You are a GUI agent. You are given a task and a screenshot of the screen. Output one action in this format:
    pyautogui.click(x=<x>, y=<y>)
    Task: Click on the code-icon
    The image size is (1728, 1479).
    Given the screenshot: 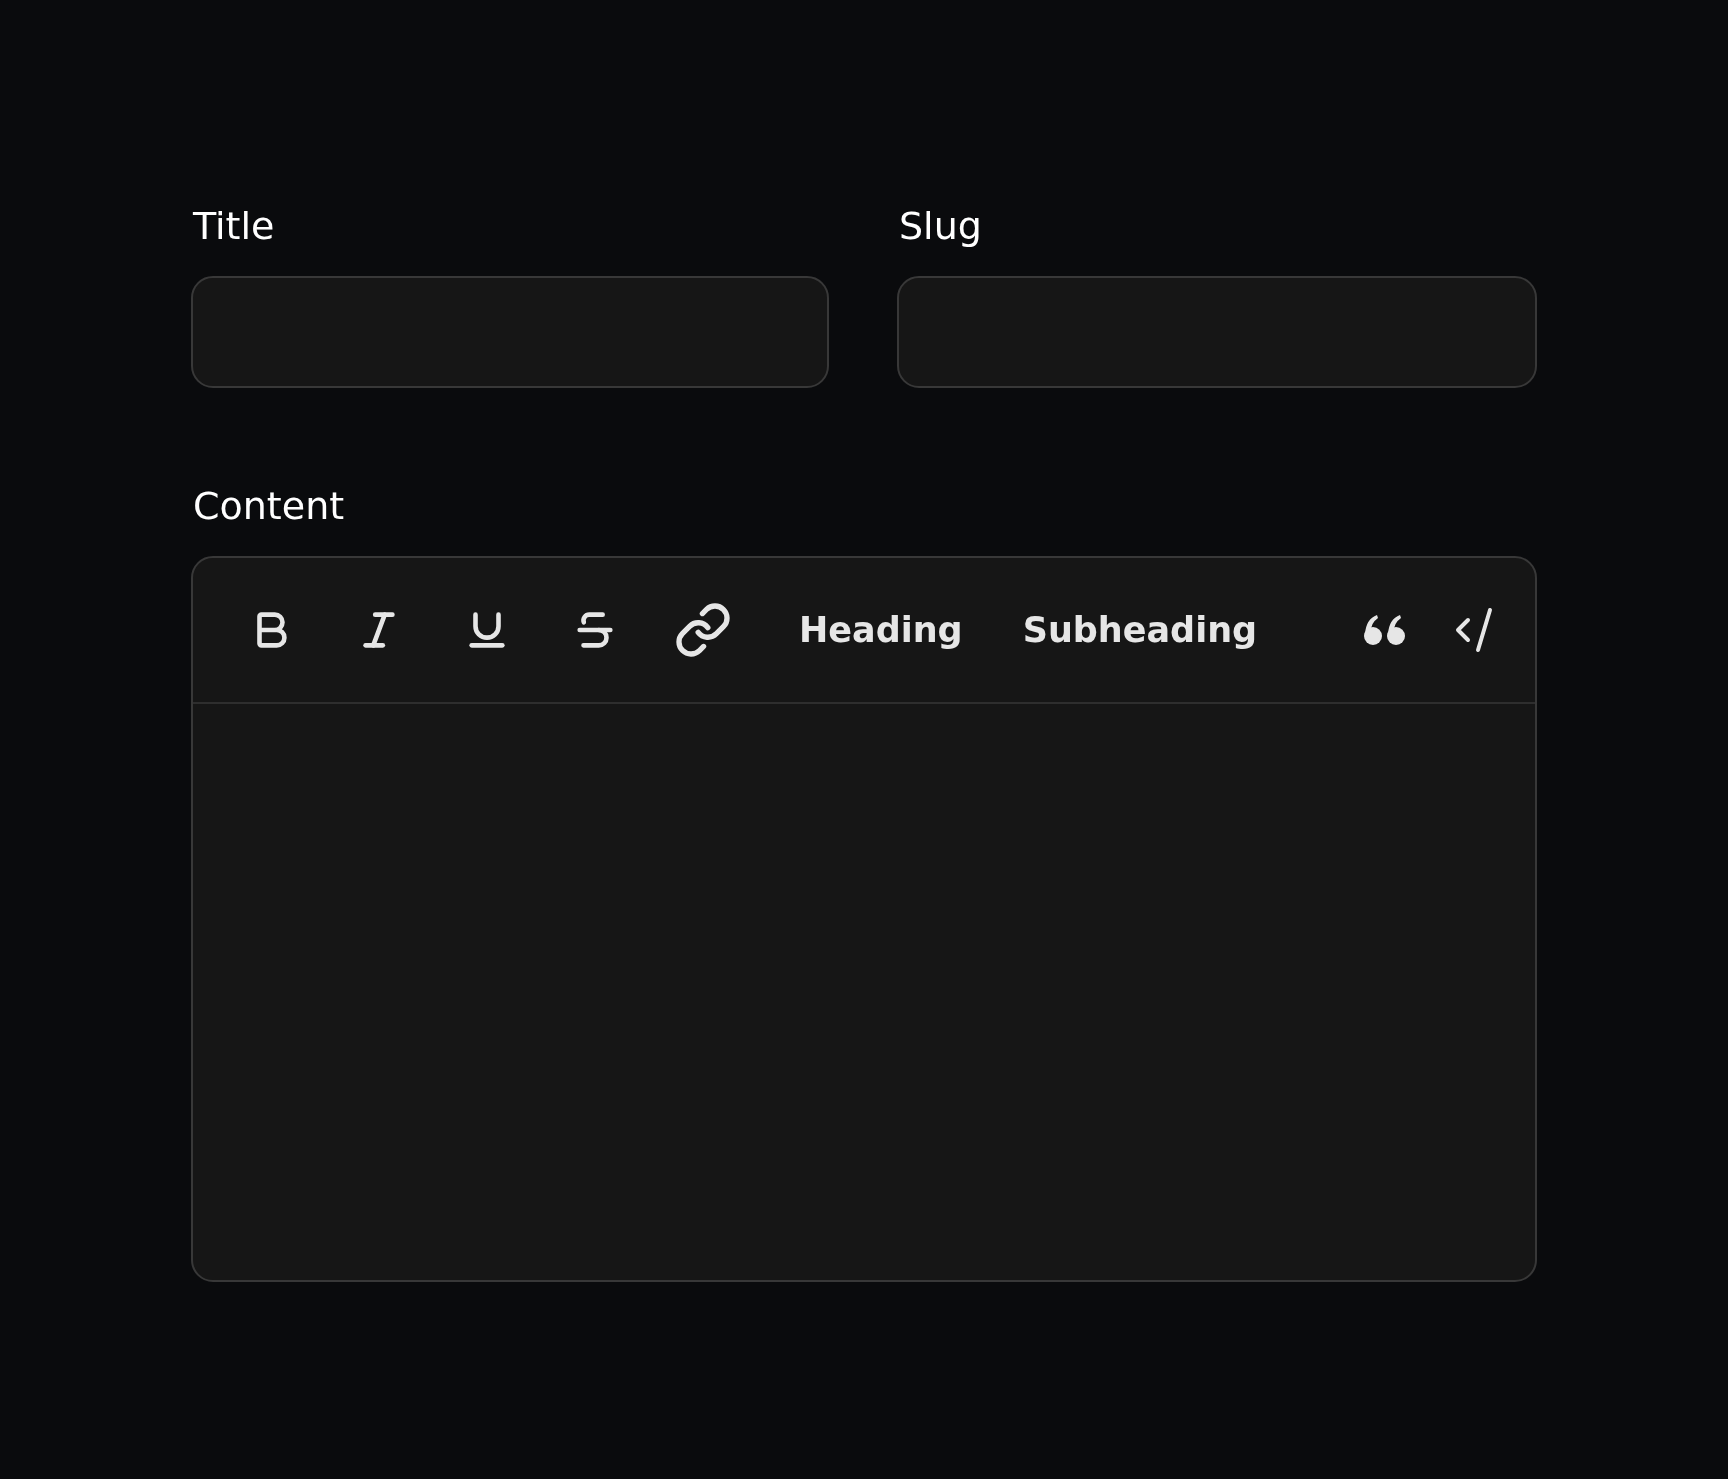 What is the action you would take?
    pyautogui.click(x=1474, y=630)
    